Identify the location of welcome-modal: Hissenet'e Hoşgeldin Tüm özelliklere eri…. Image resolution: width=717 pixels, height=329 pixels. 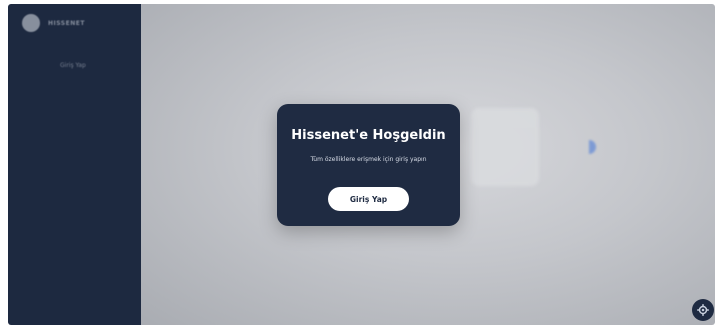
(368, 165).